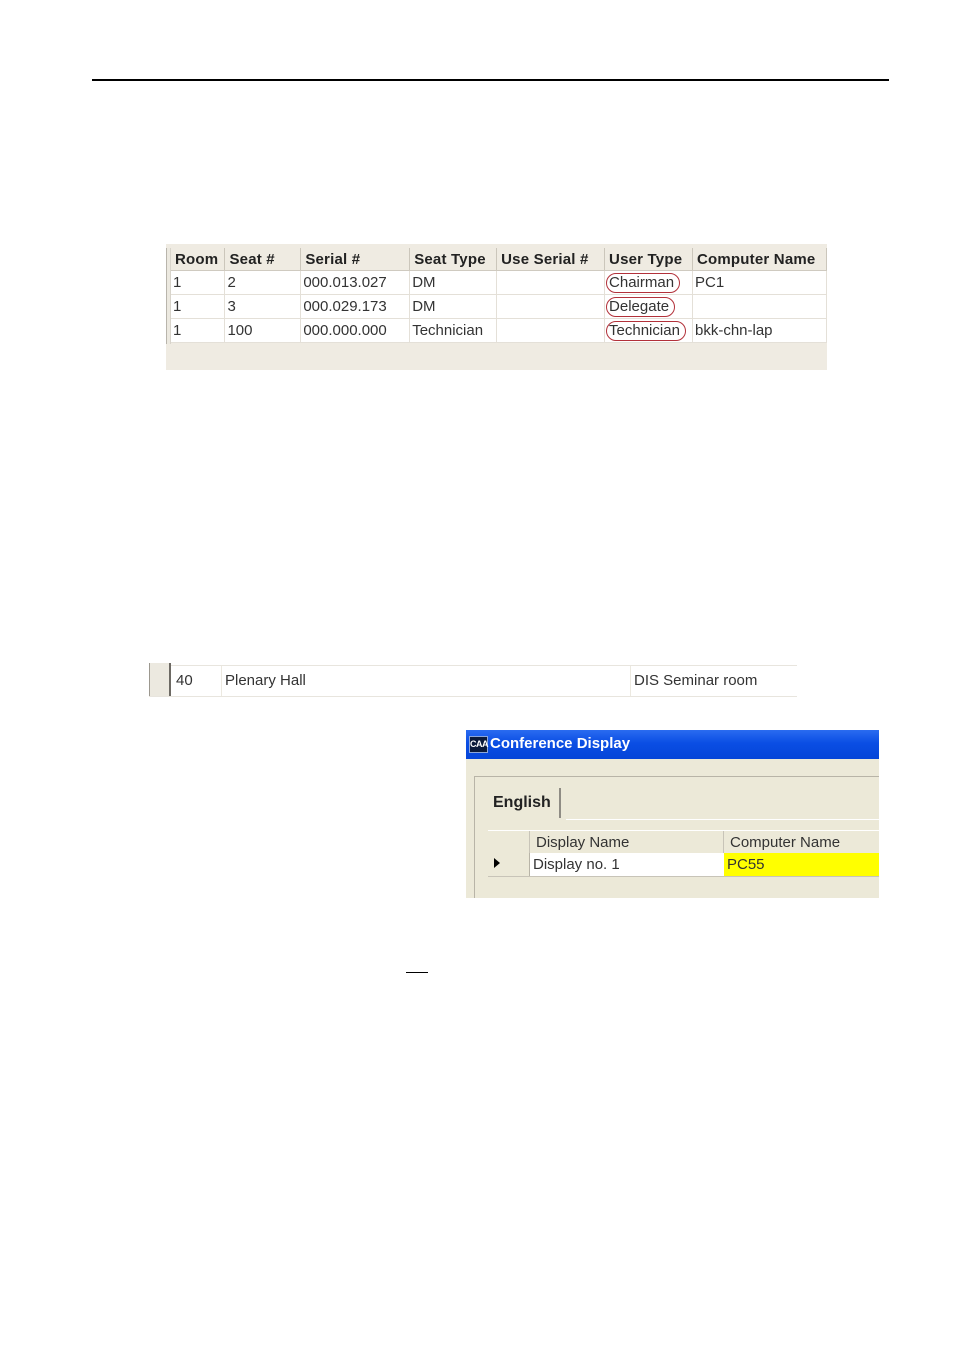  Describe the element at coordinates (576, 864) in the screenshot. I see `cell-display-name: Display no. 1` at that location.